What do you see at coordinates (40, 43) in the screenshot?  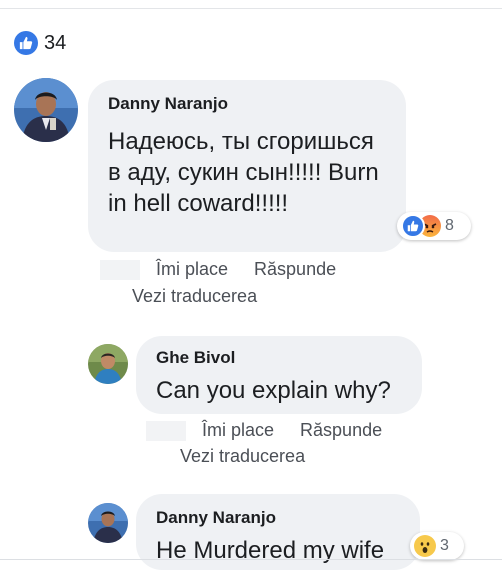 I see `reactions-summary: 34` at bounding box center [40, 43].